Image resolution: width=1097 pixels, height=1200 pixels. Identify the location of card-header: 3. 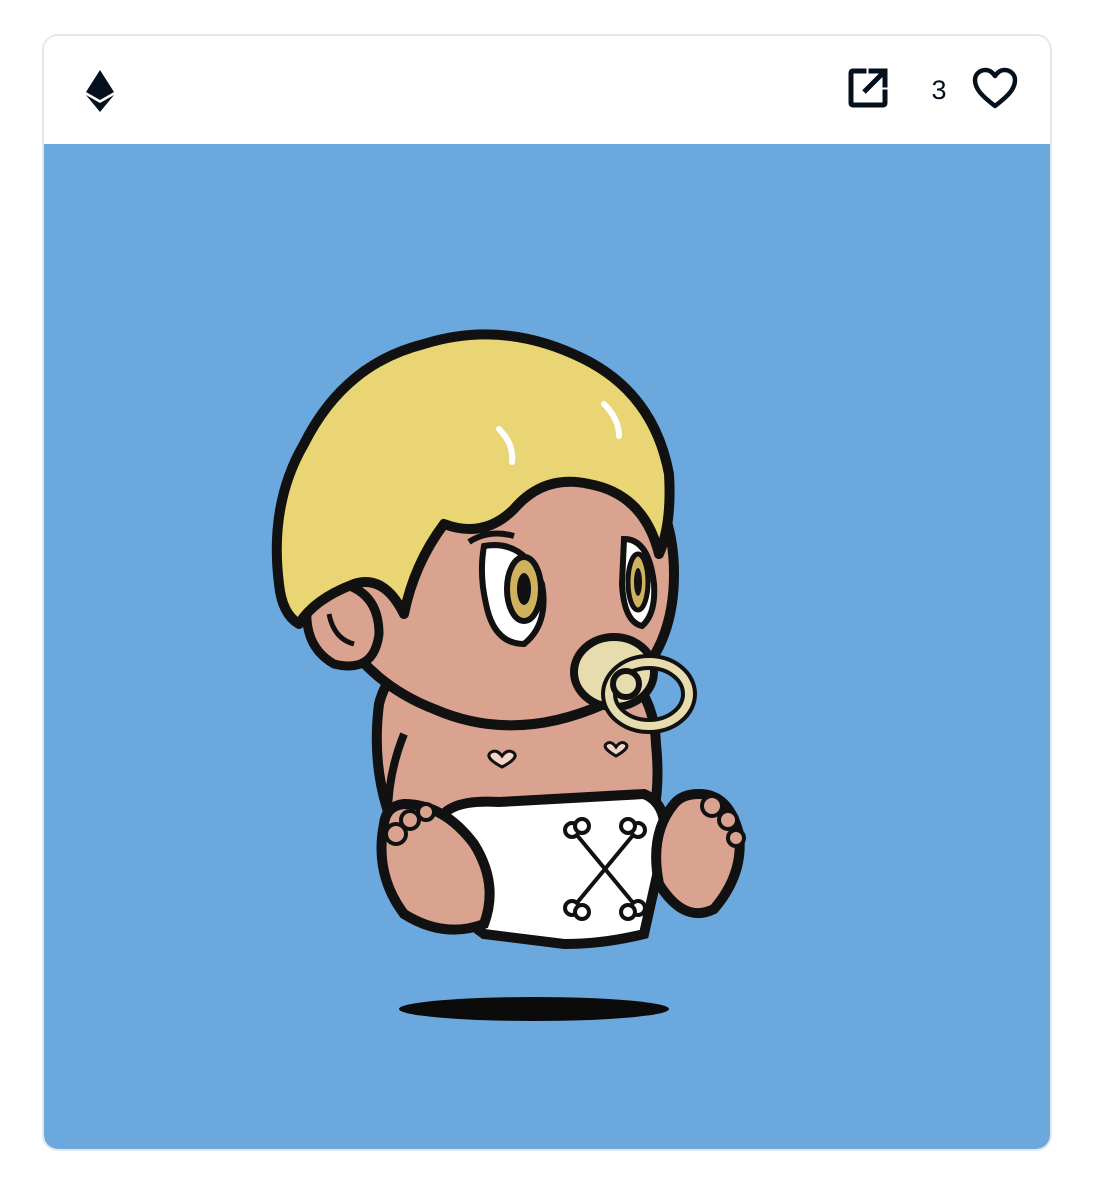
(547, 90).